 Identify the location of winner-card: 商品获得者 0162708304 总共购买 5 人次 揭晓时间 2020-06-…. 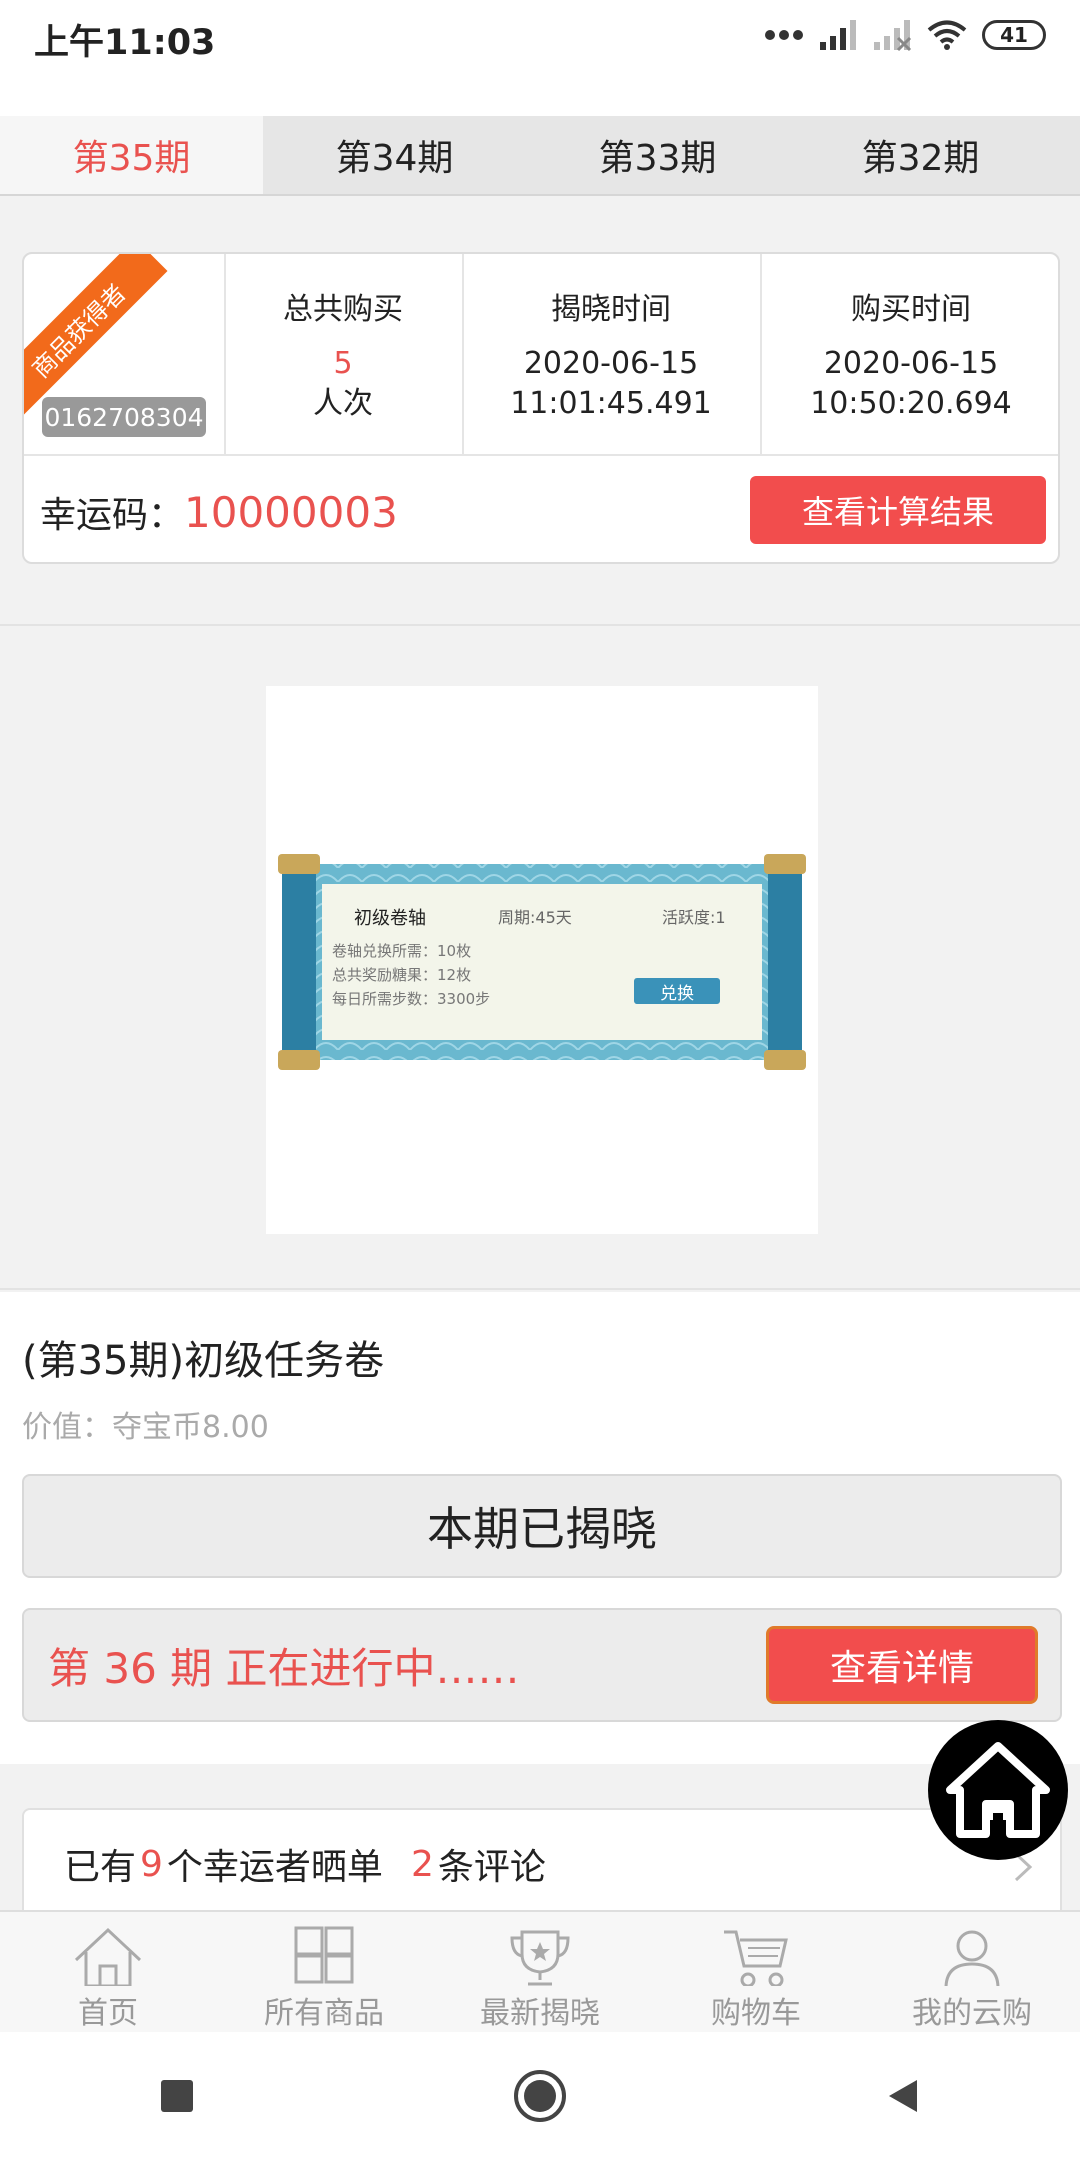
(541, 408).